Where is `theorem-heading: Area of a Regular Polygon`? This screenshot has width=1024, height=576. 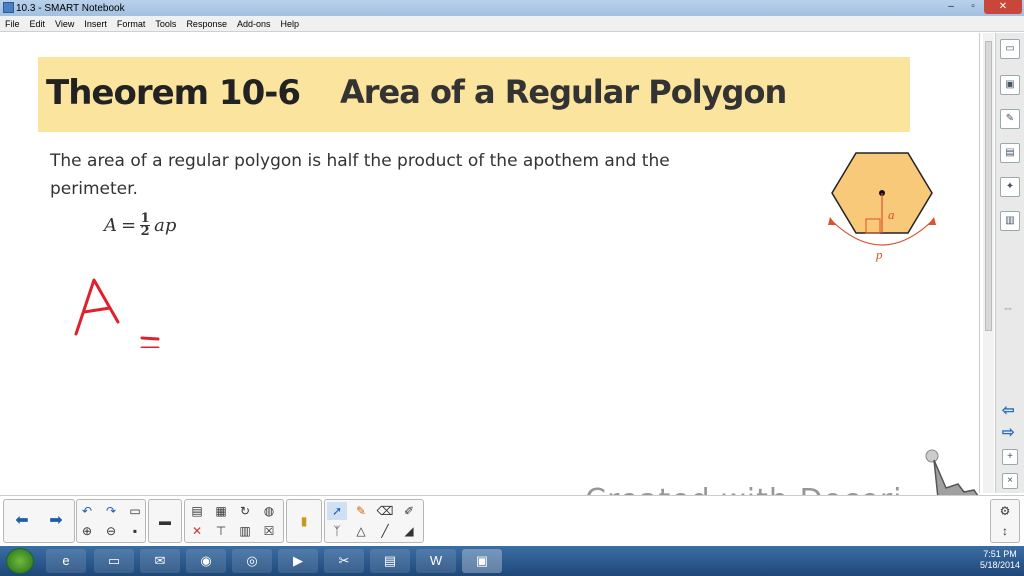
theorem-heading: Area of a Regular Polygon is located at coordinates (563, 92).